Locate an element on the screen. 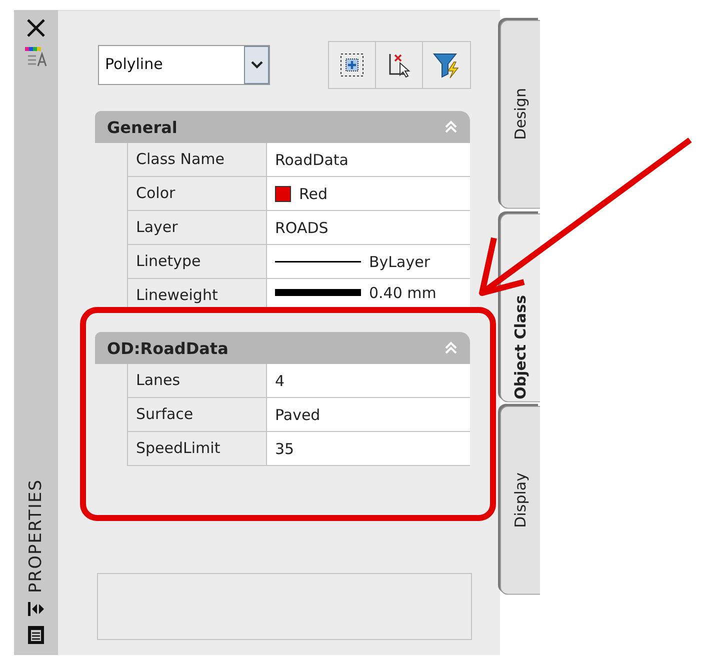 Image resolution: width=701 pixels, height=663 pixels. value-text: Paved is located at coordinates (297, 415).